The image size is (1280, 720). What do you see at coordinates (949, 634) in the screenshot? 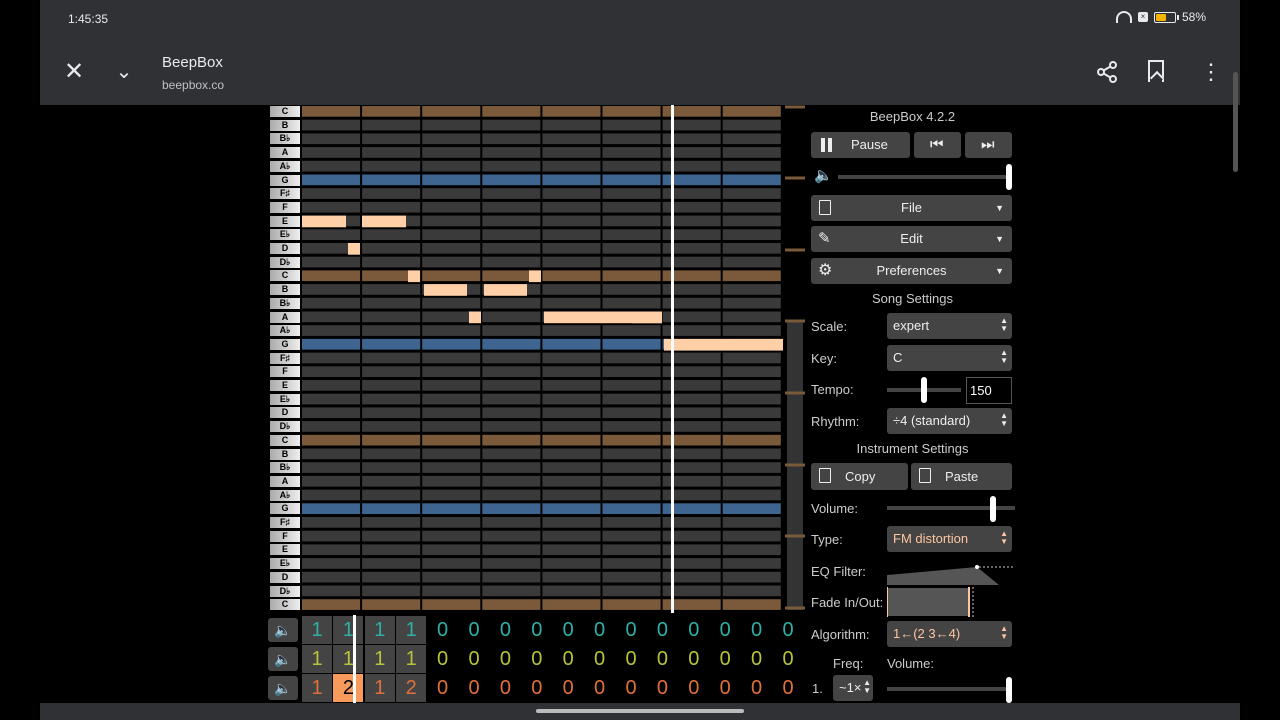
I see `algorithm-select: 1←(2 3←4) ▲ ▼` at bounding box center [949, 634].